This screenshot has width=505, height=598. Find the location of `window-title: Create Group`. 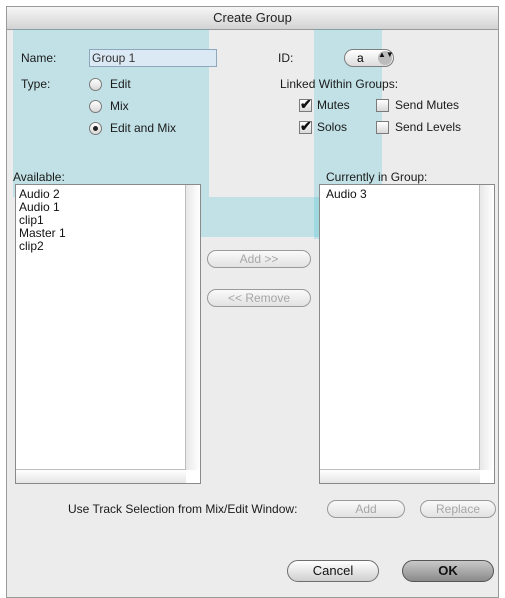

window-title: Create Group is located at coordinates (252, 17).